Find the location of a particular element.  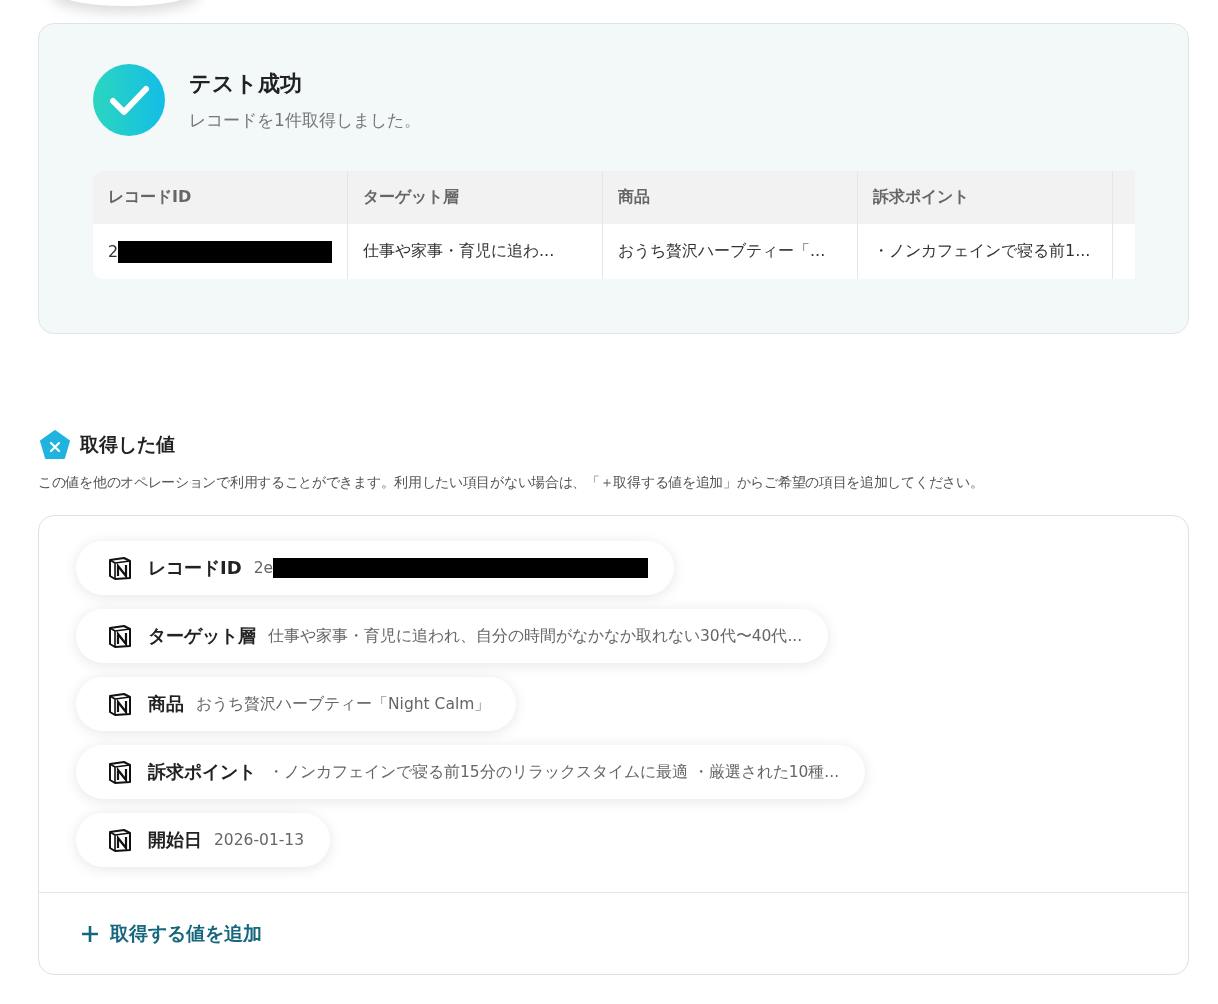

plus-icon is located at coordinates (90, 933).